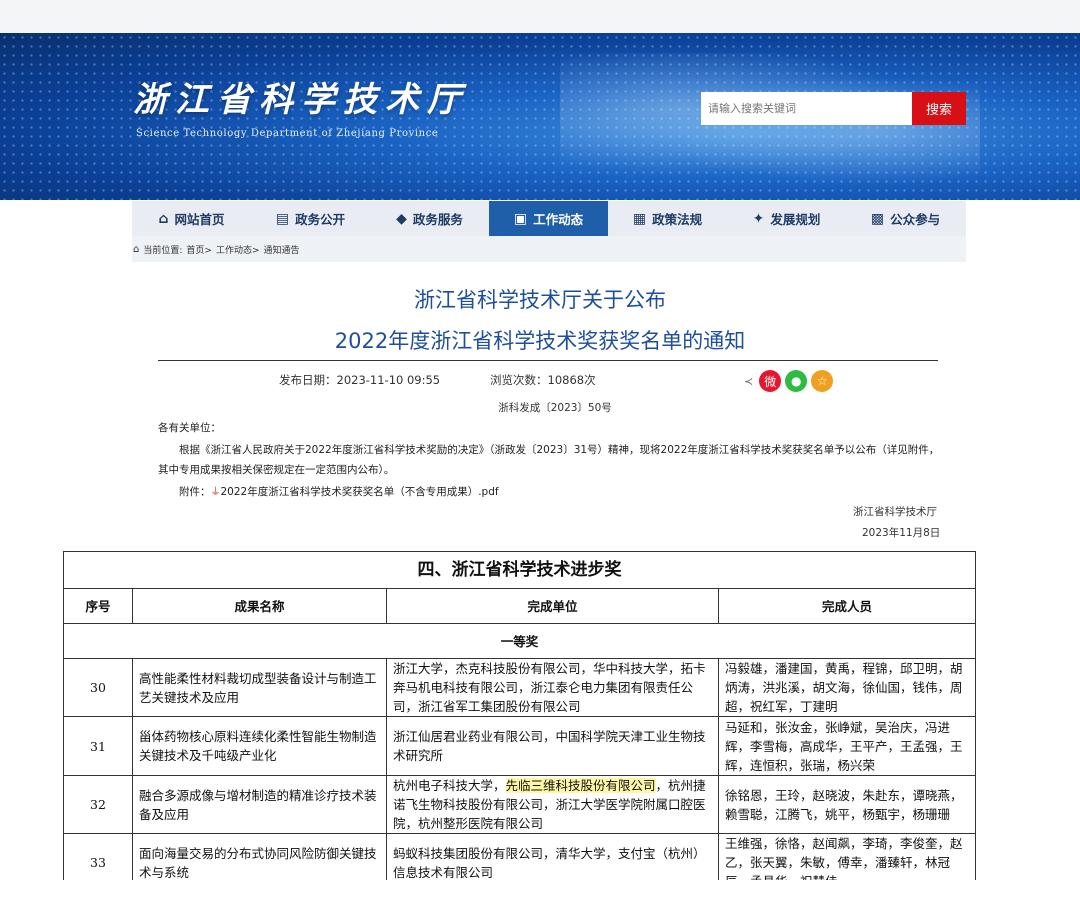  I want to click on wechat-icon: ●, so click(796, 381).